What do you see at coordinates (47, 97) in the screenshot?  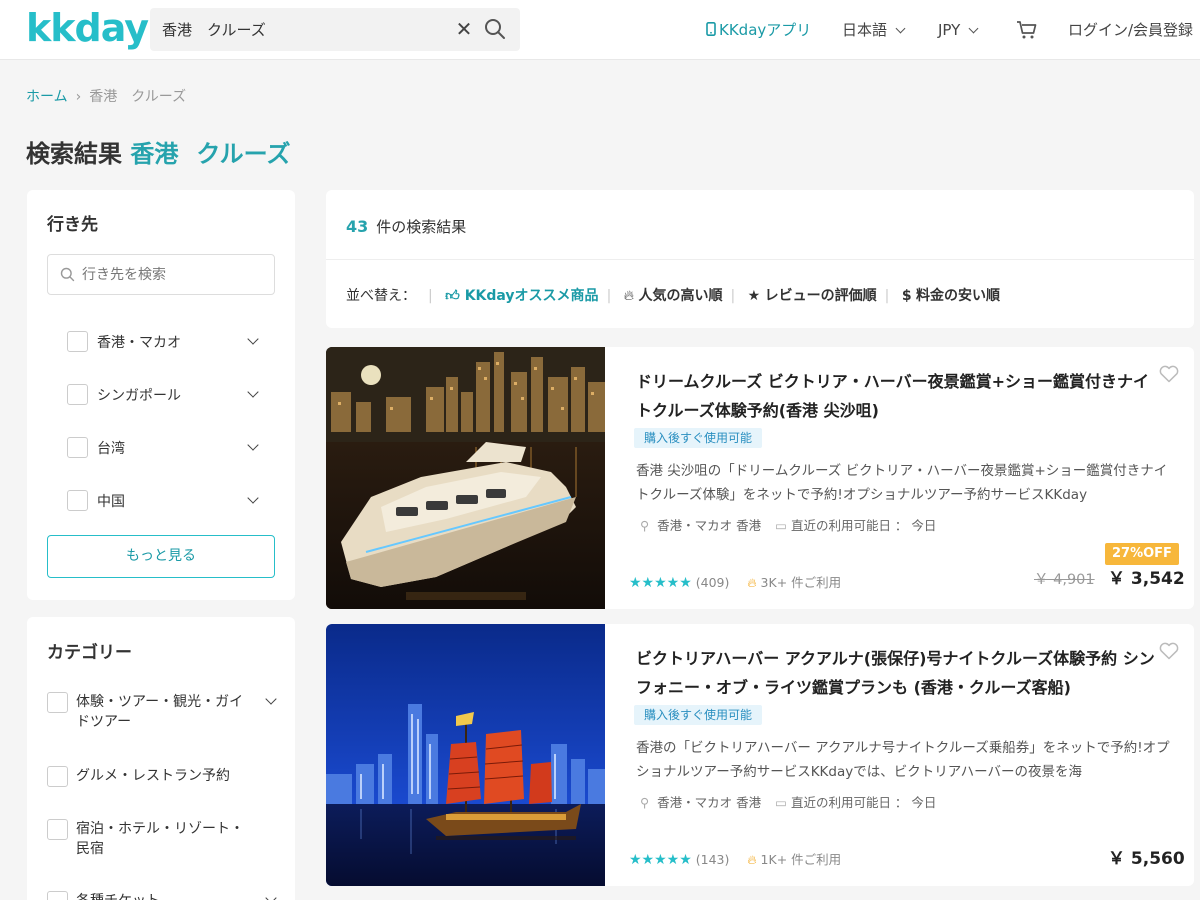 I see `breadcrumb-home: ホーム` at bounding box center [47, 97].